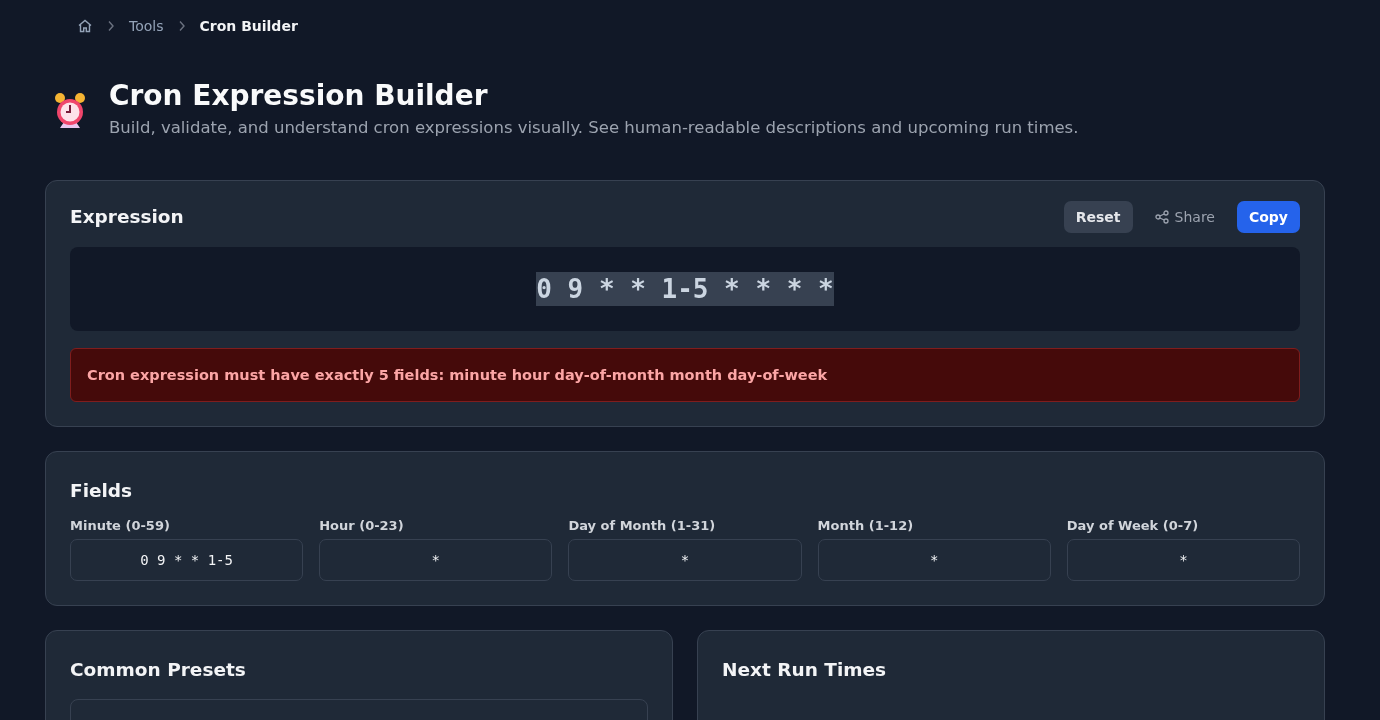 The height and width of the screenshot is (720, 1380). I want to click on copy-button: Copy, so click(1268, 217).